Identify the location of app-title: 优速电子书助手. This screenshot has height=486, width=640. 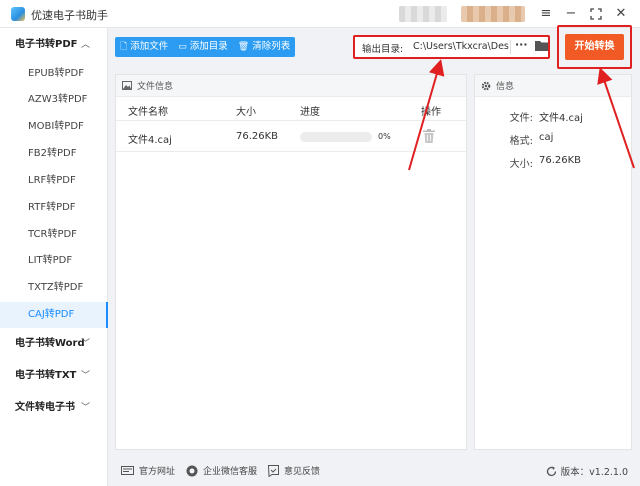
(69, 15).